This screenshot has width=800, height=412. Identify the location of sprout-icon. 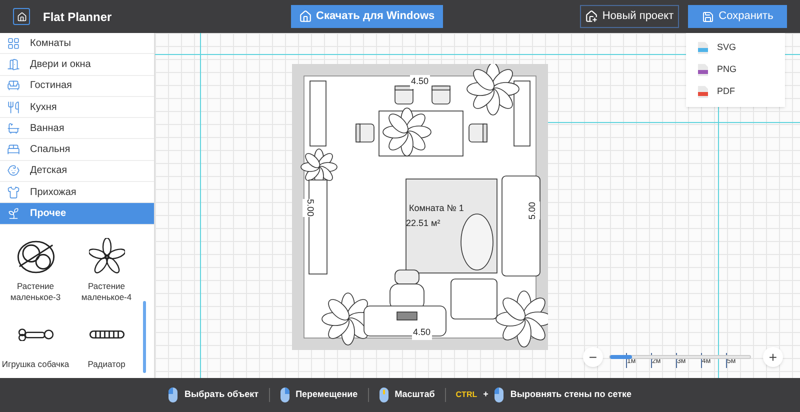
(13, 213).